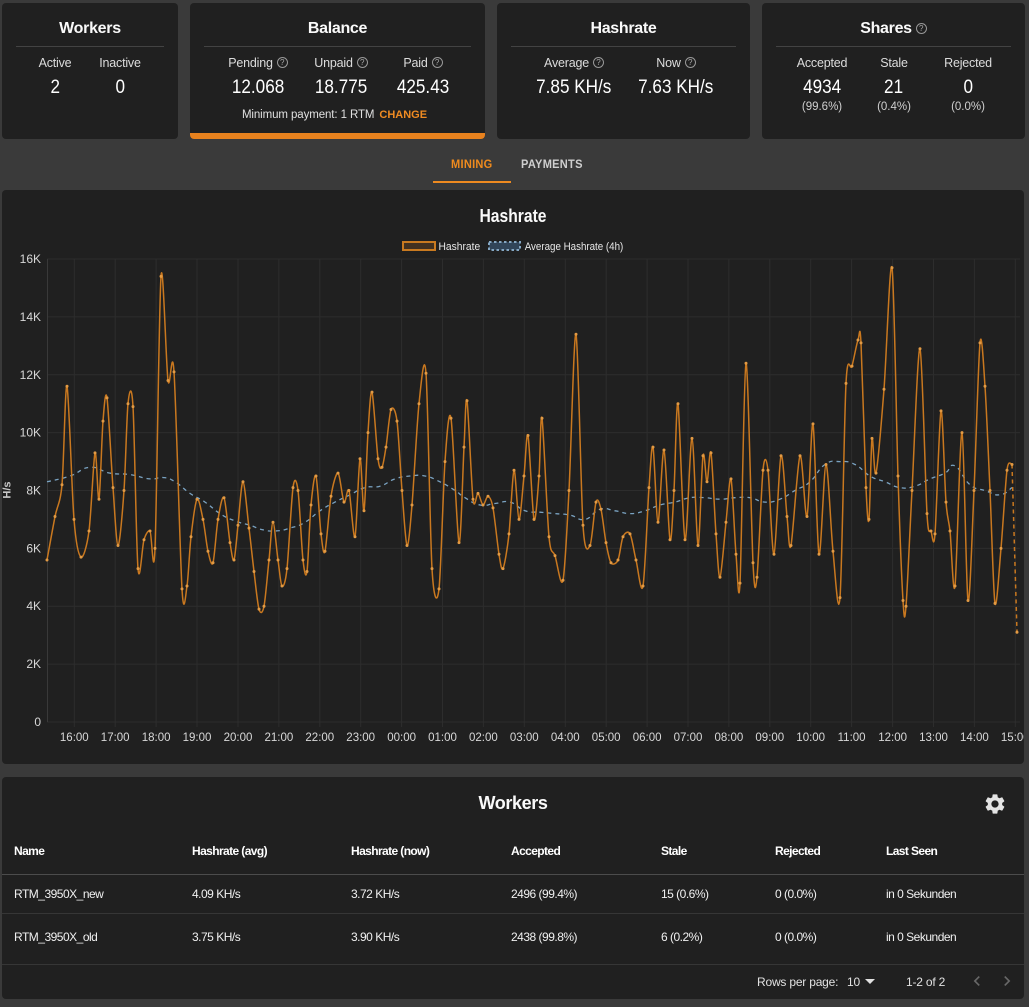  Describe the element at coordinates (33, 664) in the screenshot. I see `svg-text: 2K` at that location.